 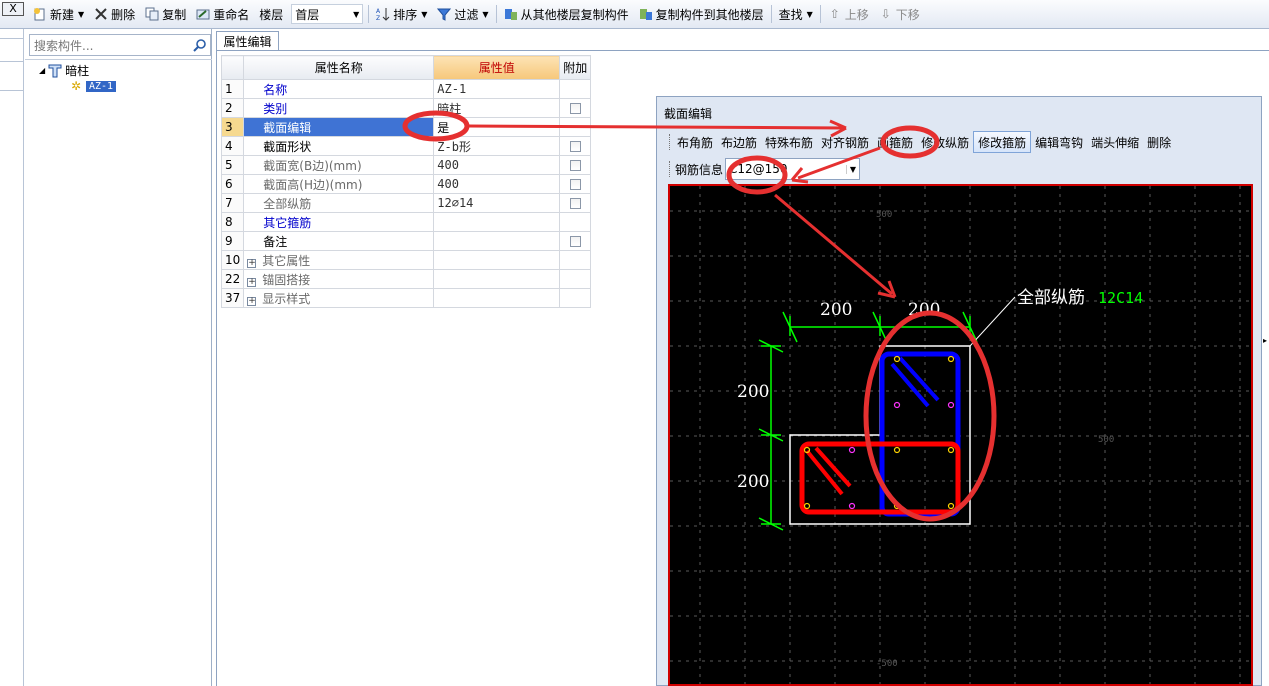 What do you see at coordinates (401, 14) in the screenshot?
I see `sort-button: AZ 排序 ▼` at bounding box center [401, 14].